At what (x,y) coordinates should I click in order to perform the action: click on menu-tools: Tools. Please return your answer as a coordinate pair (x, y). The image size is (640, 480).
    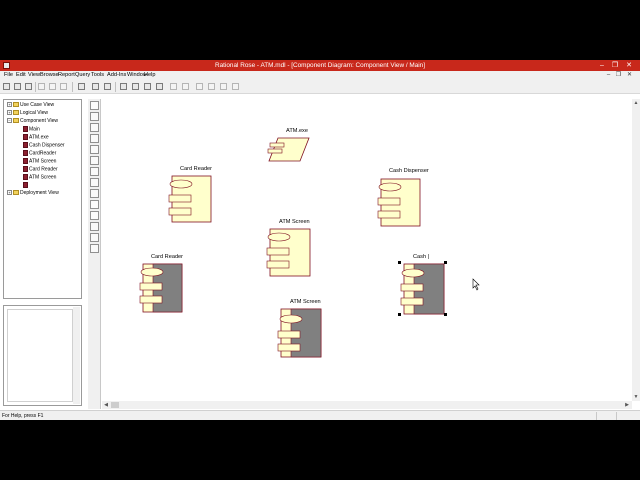
    Looking at the image, I should click on (97, 75).